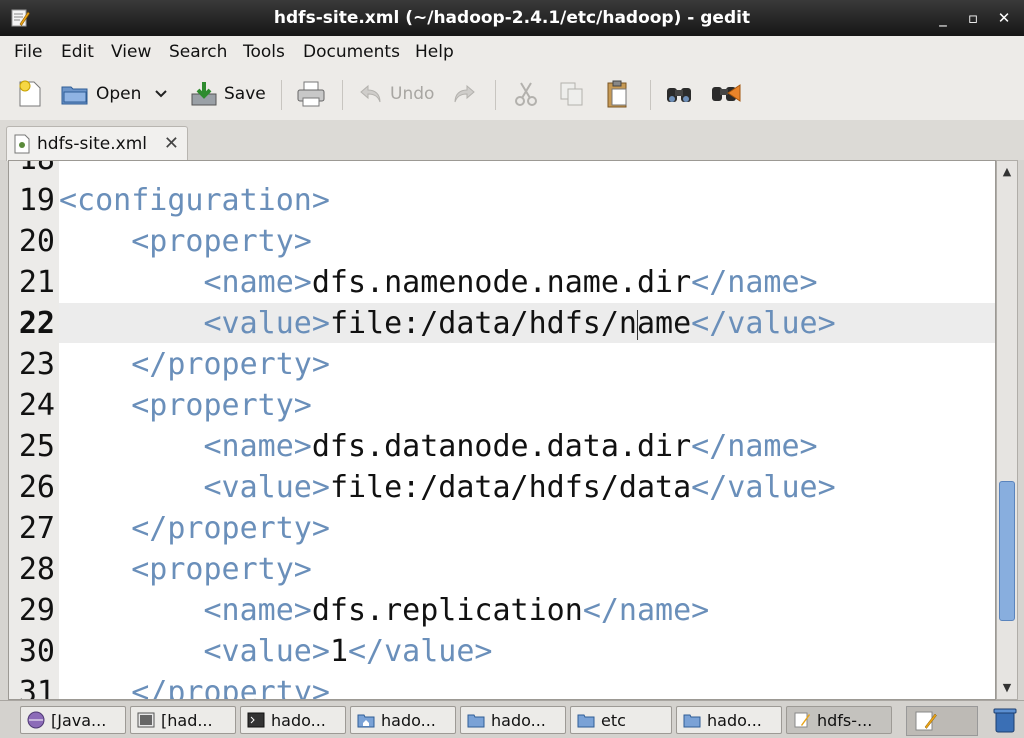 Image resolution: width=1024 pixels, height=738 pixels. What do you see at coordinates (36, 687) in the screenshot?
I see `line-number: 31` at bounding box center [36, 687].